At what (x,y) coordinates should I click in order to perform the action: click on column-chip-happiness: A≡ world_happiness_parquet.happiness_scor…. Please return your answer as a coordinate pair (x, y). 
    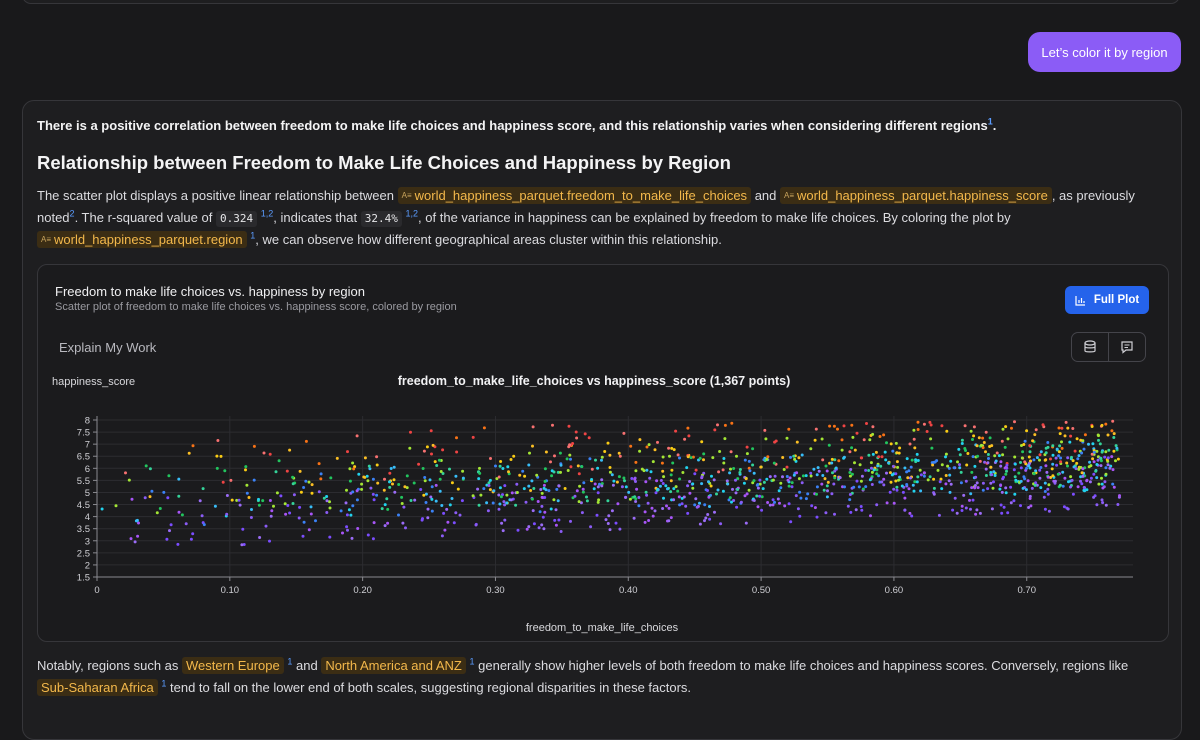
    Looking at the image, I should click on (916, 195).